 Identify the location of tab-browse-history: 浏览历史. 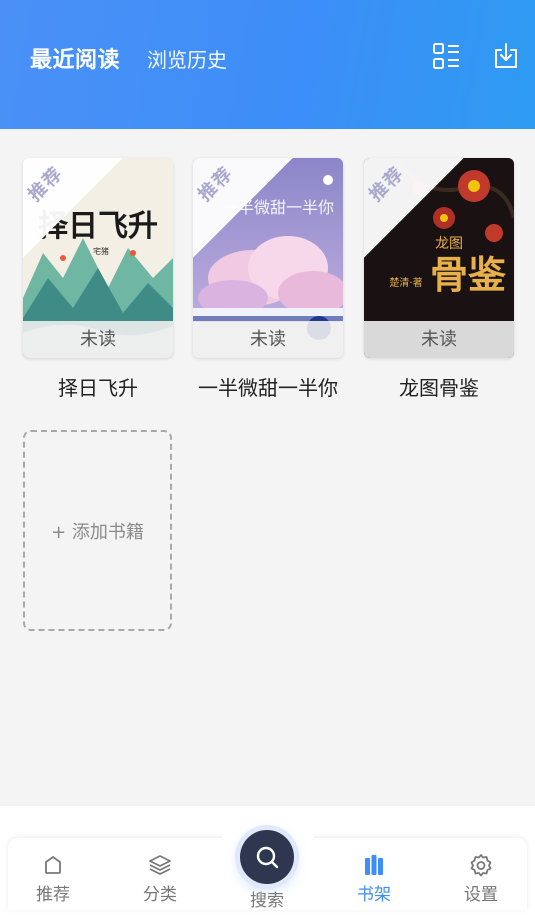
(187, 58).